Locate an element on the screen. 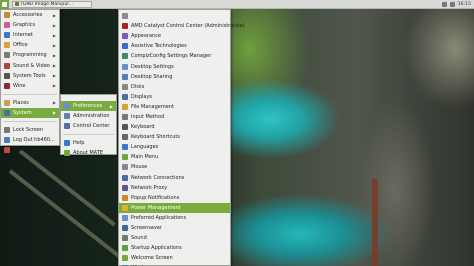 The width and height of the screenshot is (474, 266). volume-icon is located at coordinates (452, 4).